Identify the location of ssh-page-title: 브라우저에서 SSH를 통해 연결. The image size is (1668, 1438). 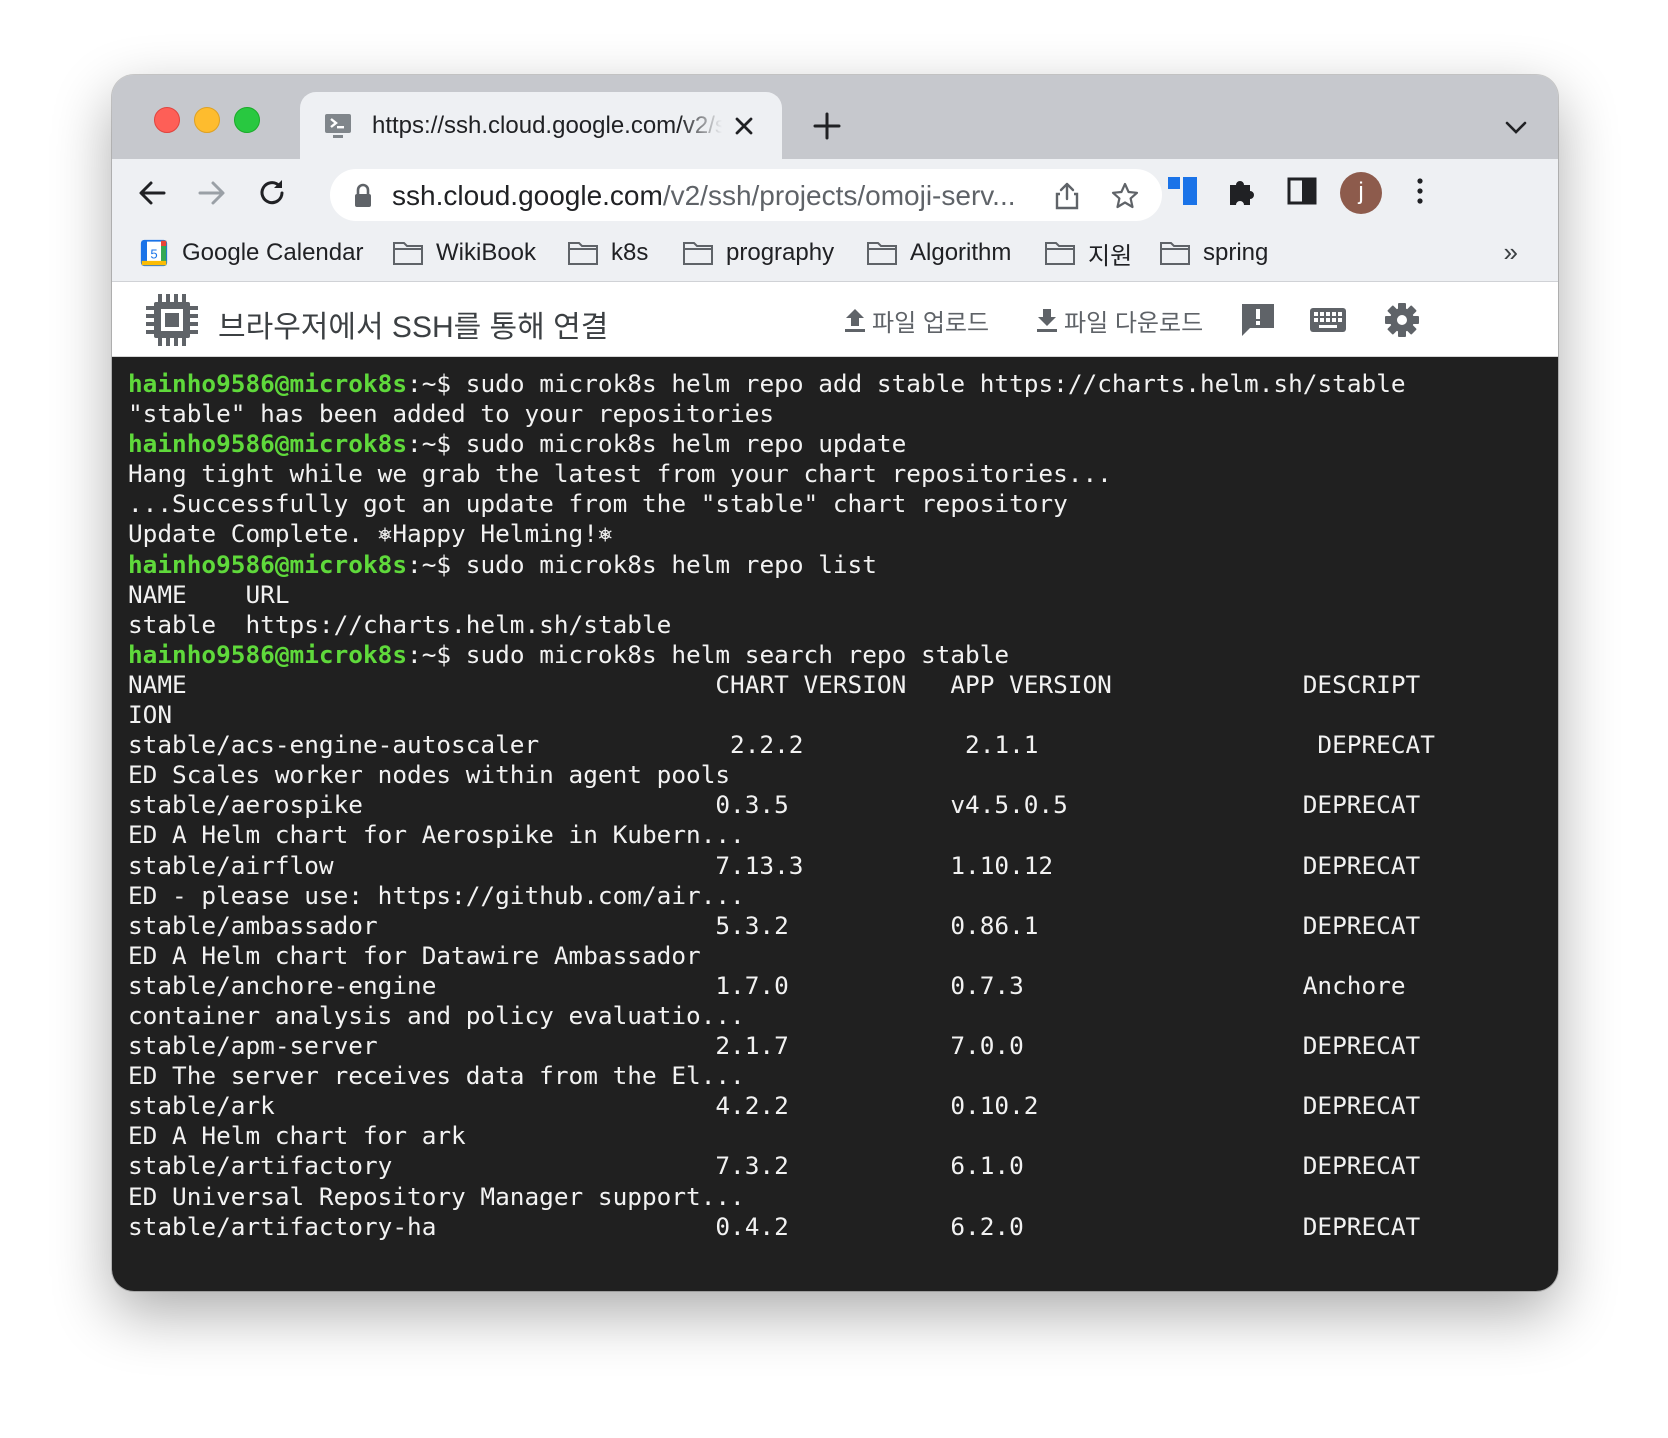
(413, 327).